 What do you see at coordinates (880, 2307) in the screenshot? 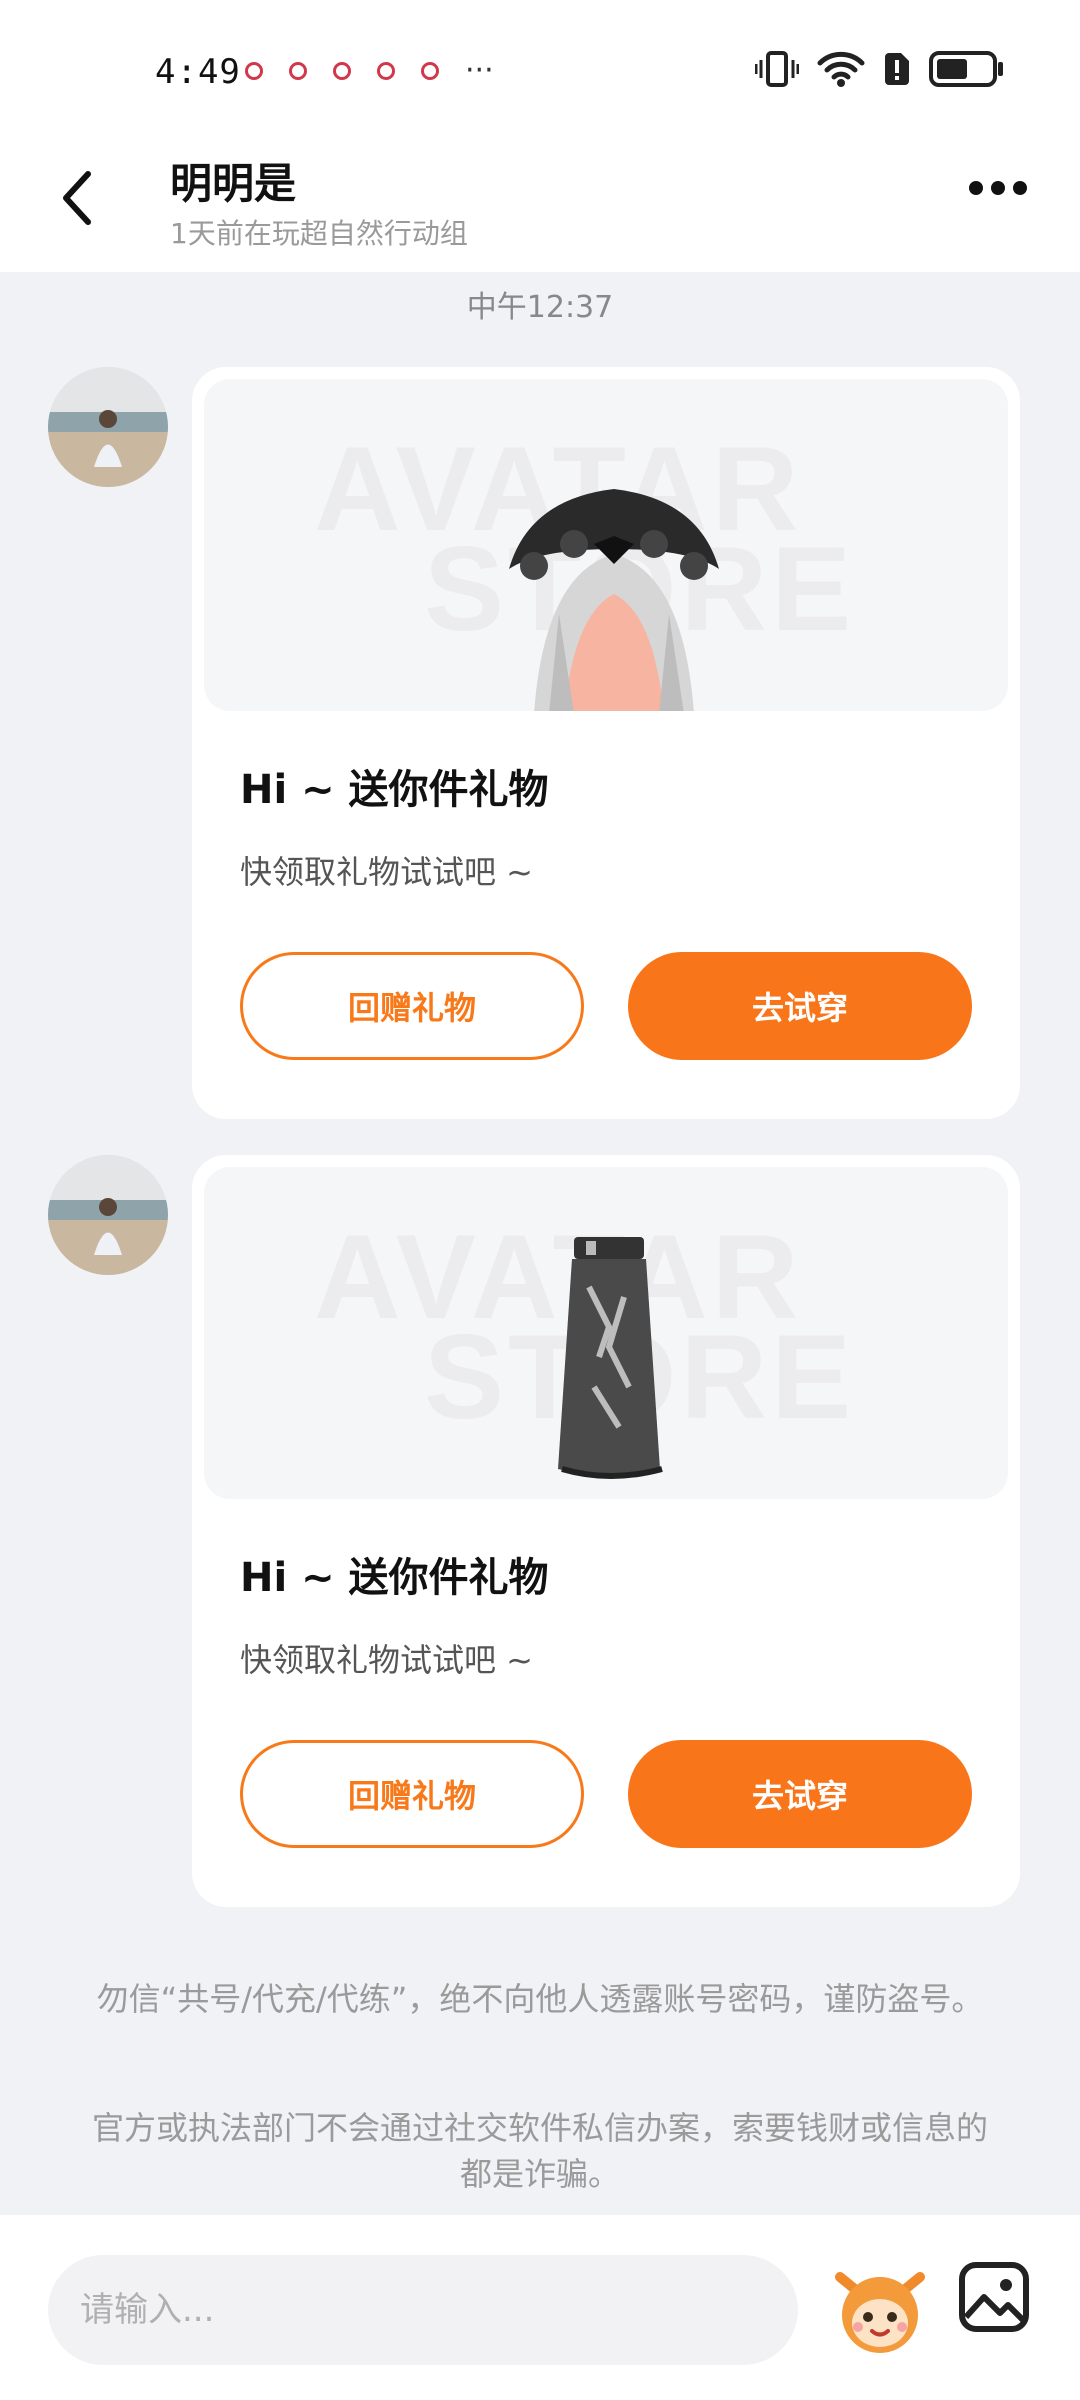
I see `mascot-emoji-icon` at bounding box center [880, 2307].